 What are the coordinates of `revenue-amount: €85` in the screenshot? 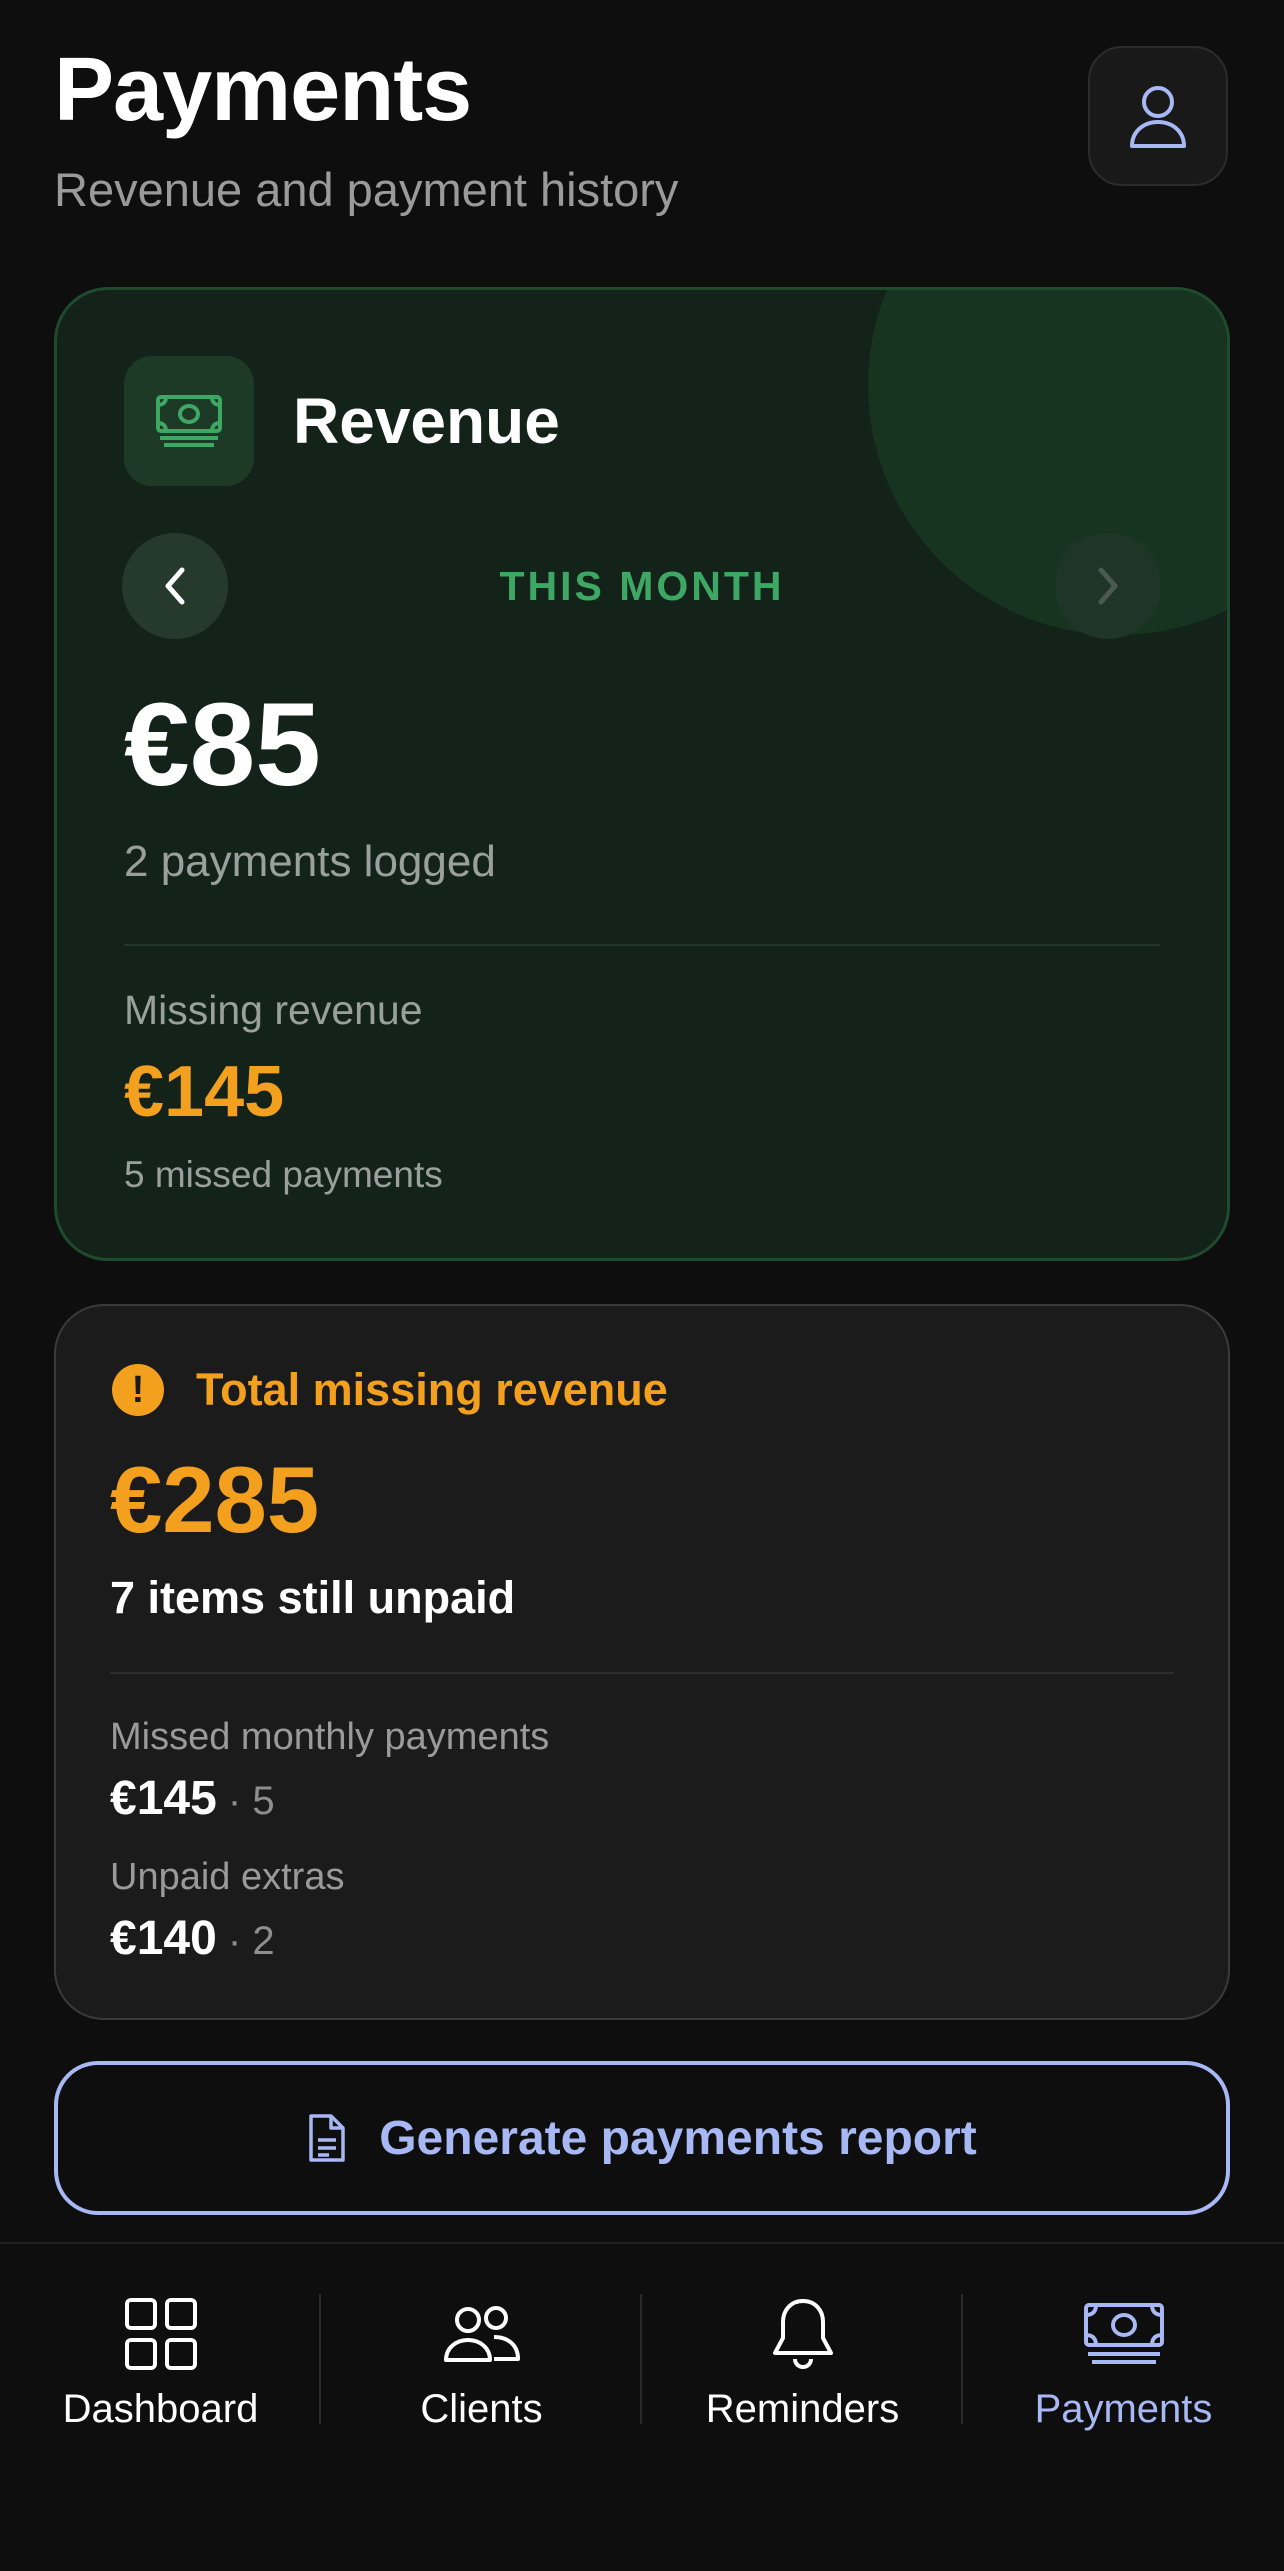 It's located at (222, 745).